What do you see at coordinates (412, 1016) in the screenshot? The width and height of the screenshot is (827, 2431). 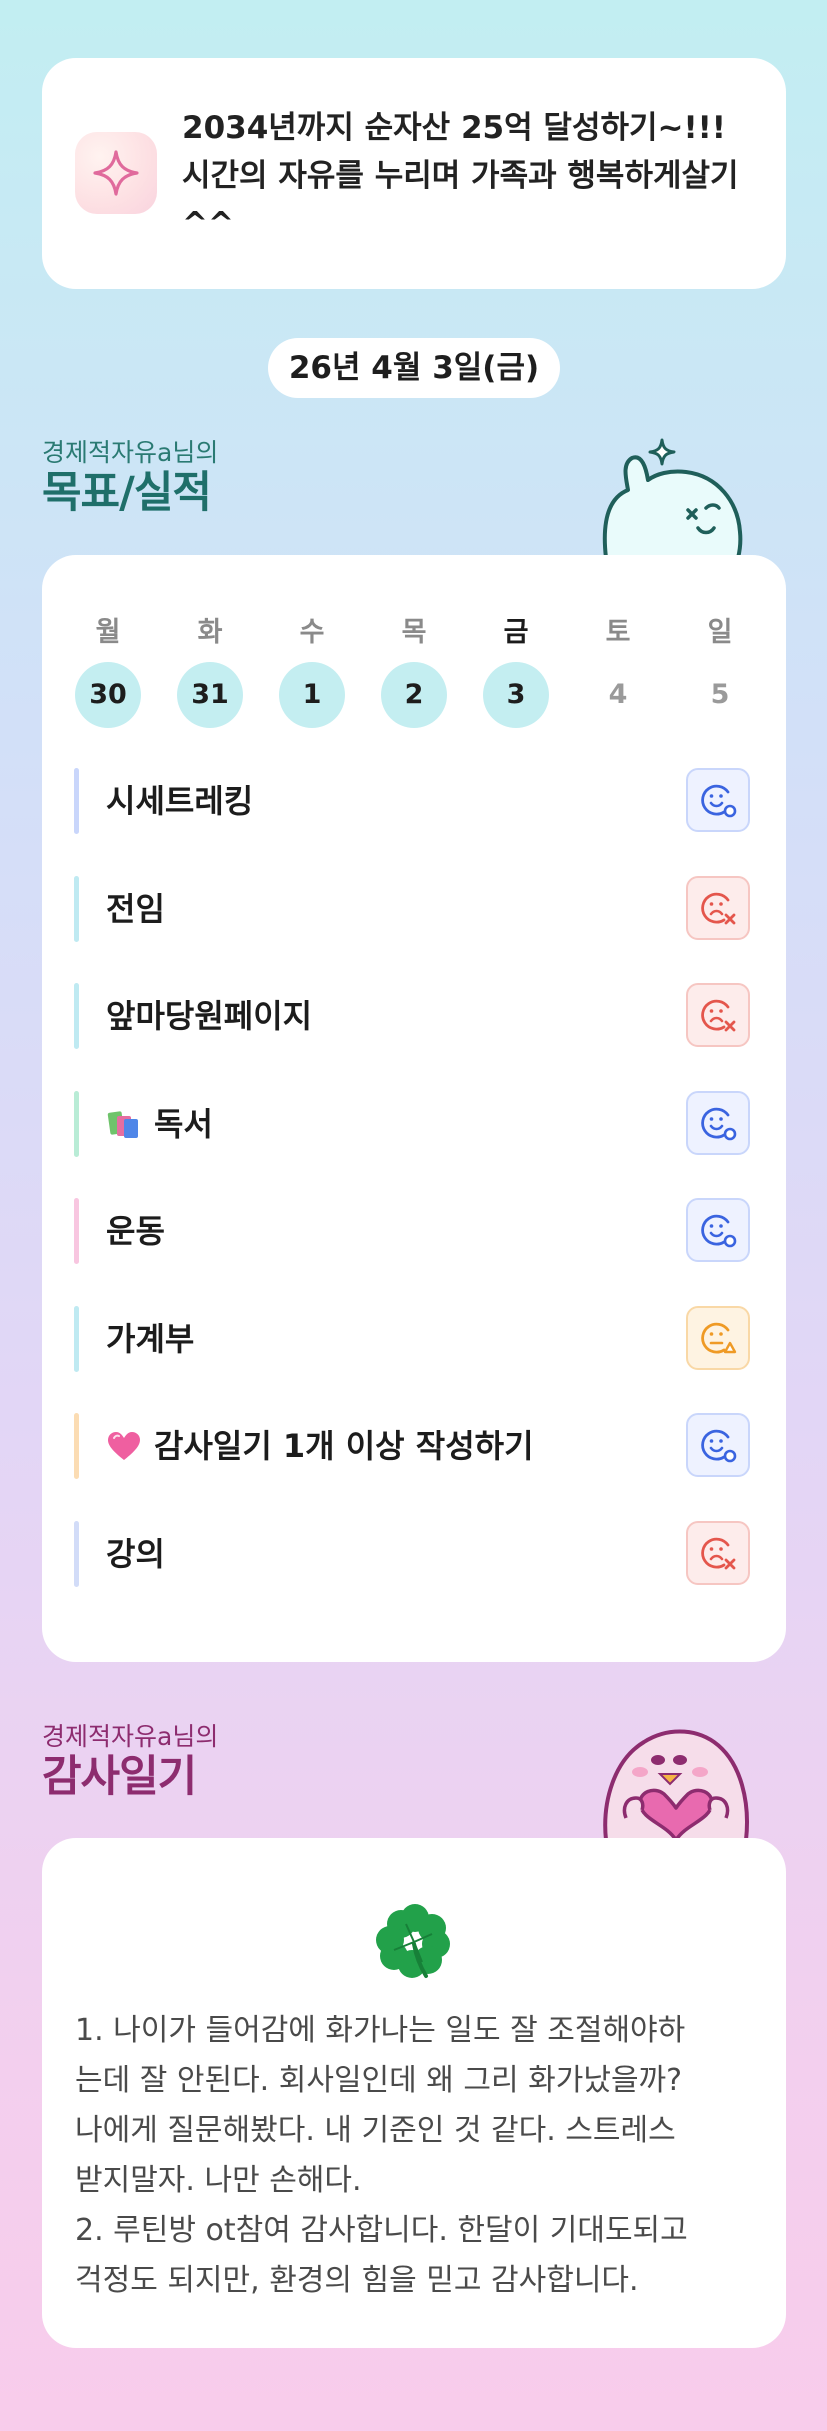 I see `habit-row: 앞마당원페이지` at bounding box center [412, 1016].